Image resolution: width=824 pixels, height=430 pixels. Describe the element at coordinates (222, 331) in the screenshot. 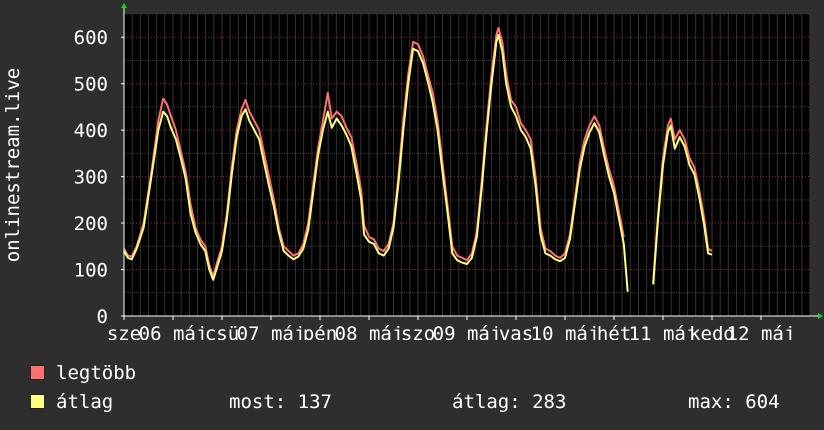

I see `x-tick-label: csü` at that location.